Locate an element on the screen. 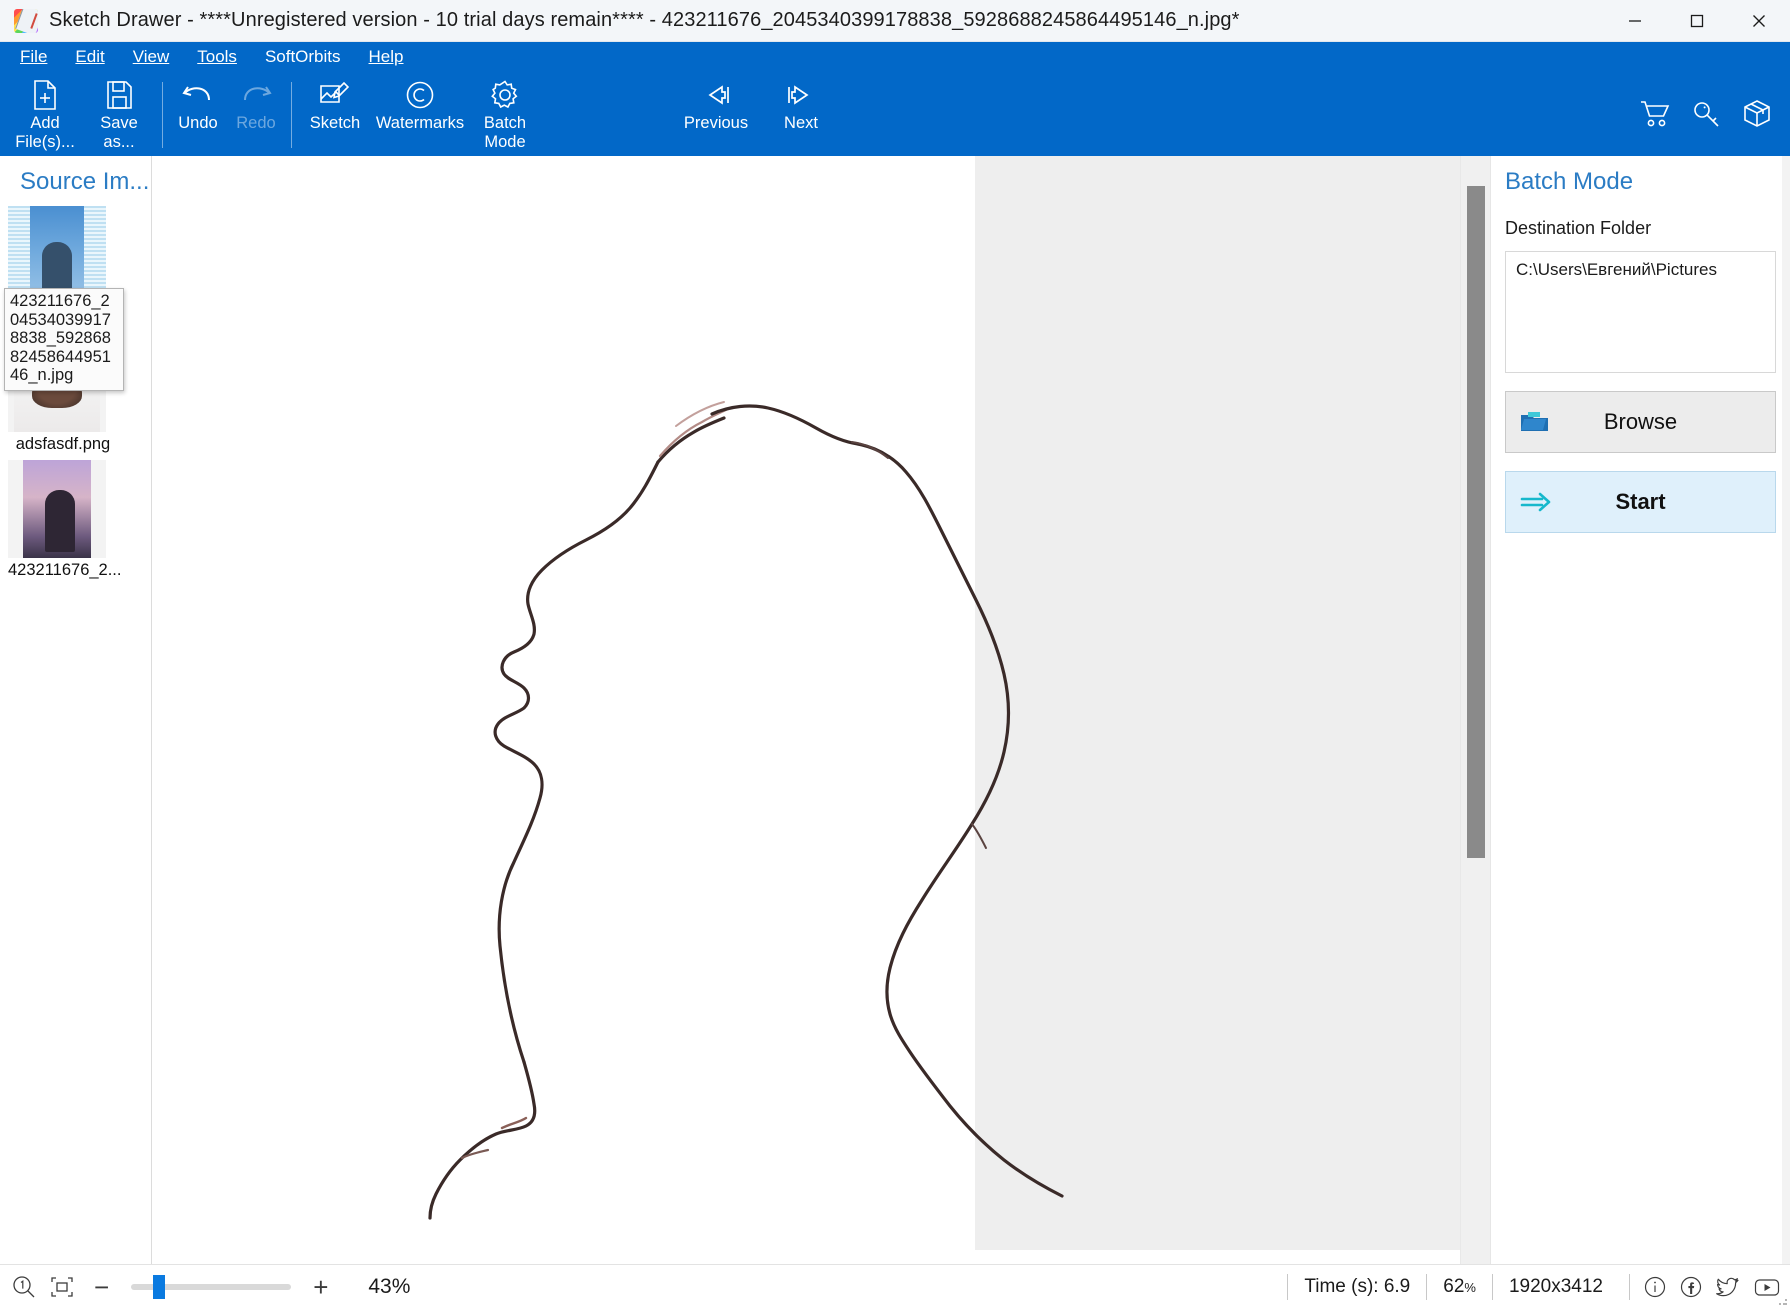 The width and height of the screenshot is (1790, 1308). next-button: Next is located at coordinates (801, 114).